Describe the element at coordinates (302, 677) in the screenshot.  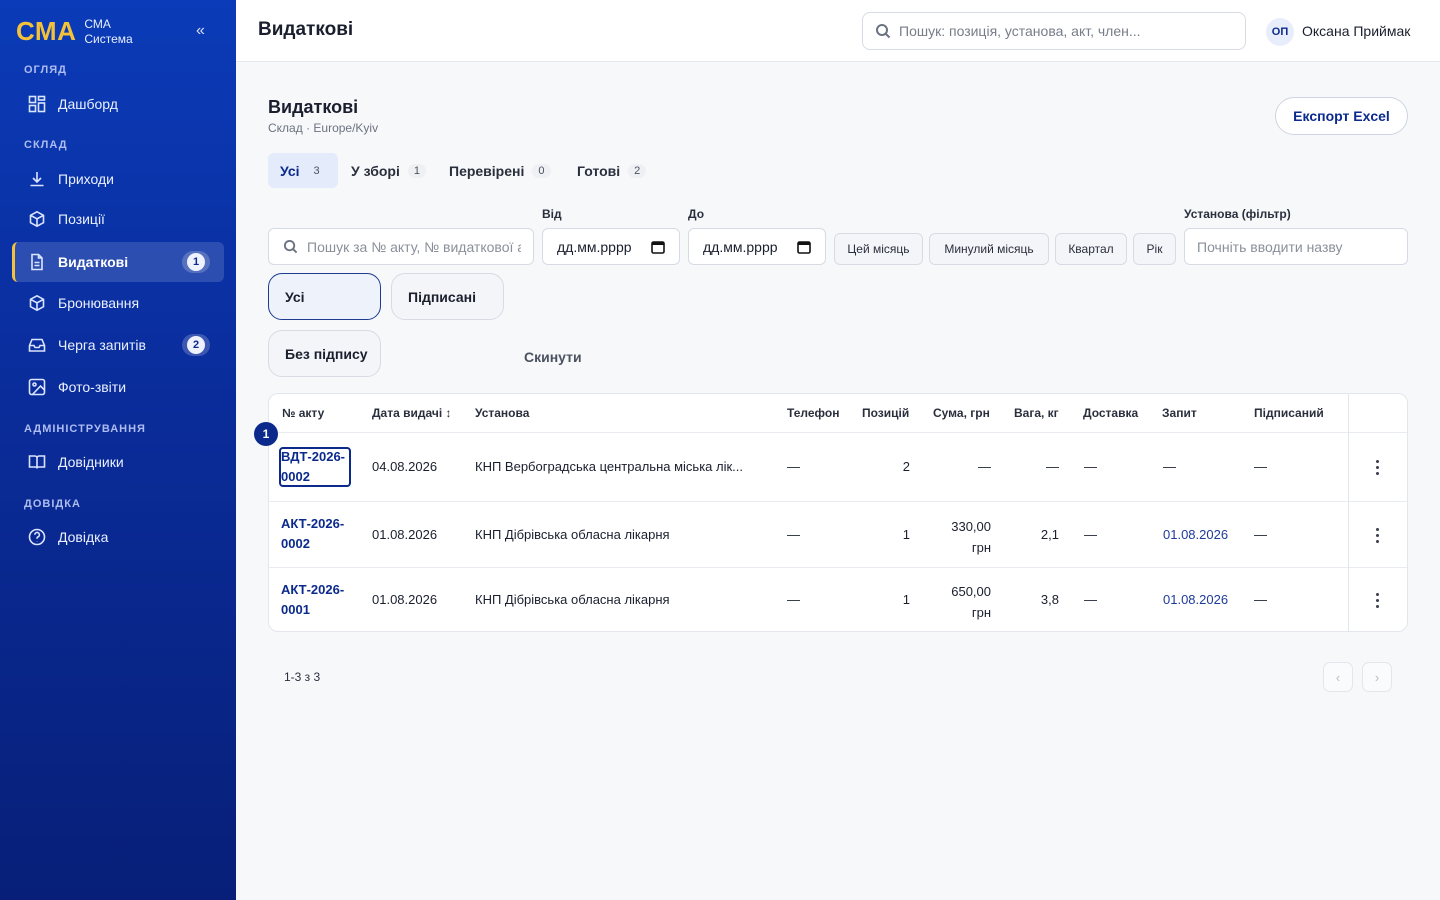
I see `pagination-info: 1-3 з 3` at that location.